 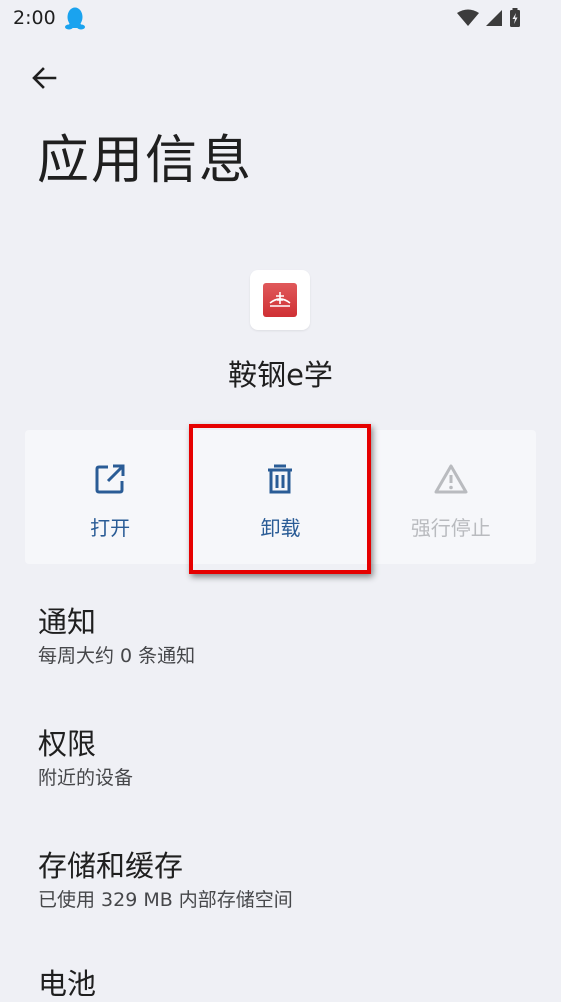 What do you see at coordinates (110, 528) in the screenshot?
I see `open-label: 打开` at bounding box center [110, 528].